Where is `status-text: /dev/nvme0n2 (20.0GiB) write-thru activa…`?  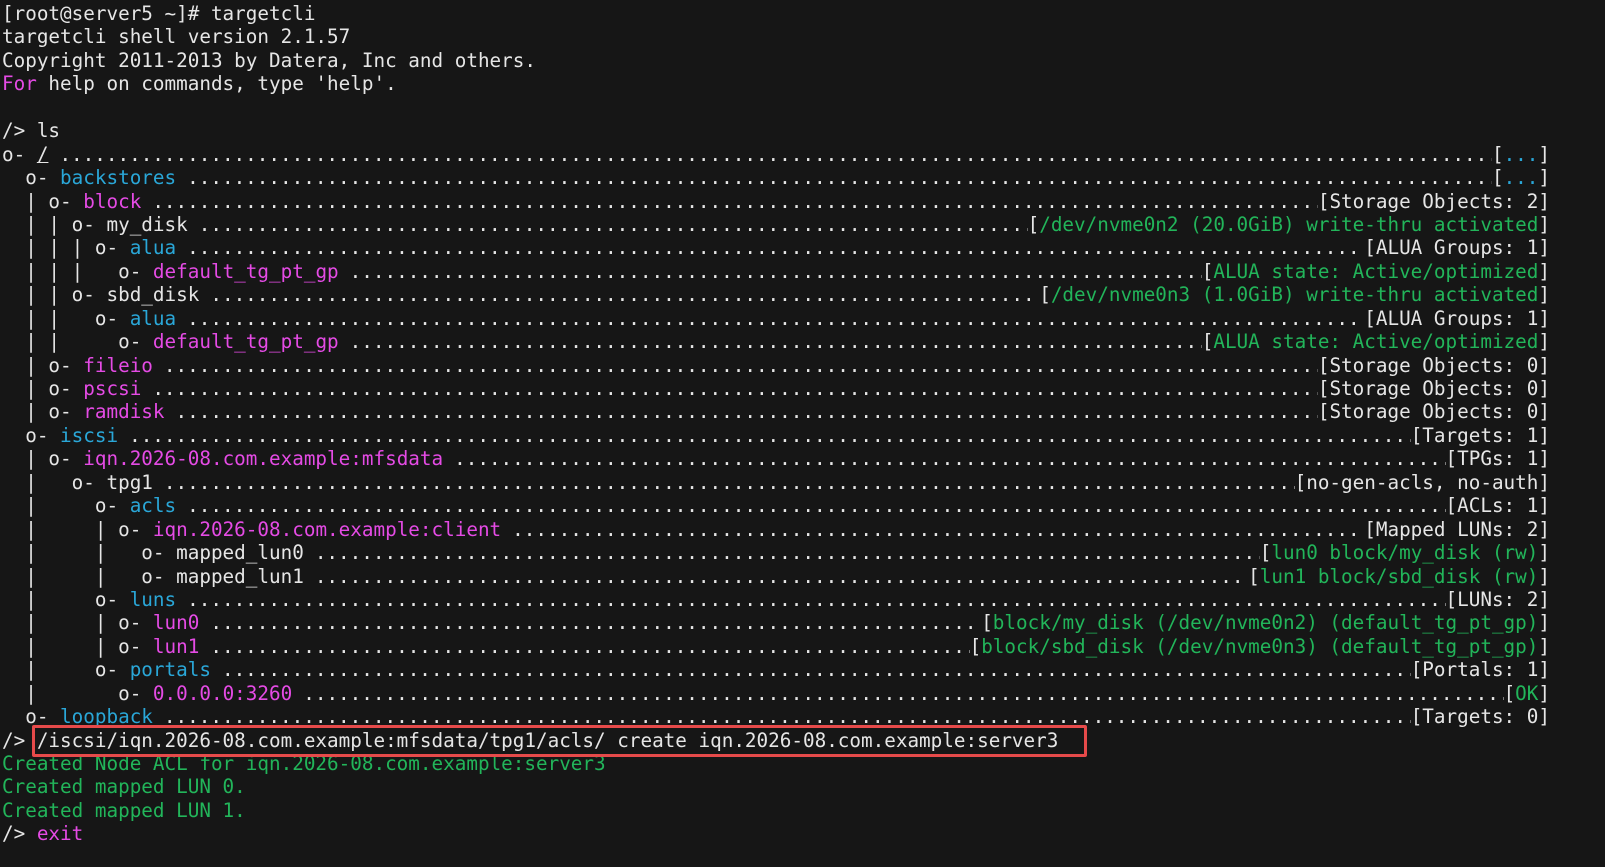 status-text: /dev/nvme0n2 (20.0GiB) write-thru activa… is located at coordinates (1289, 224).